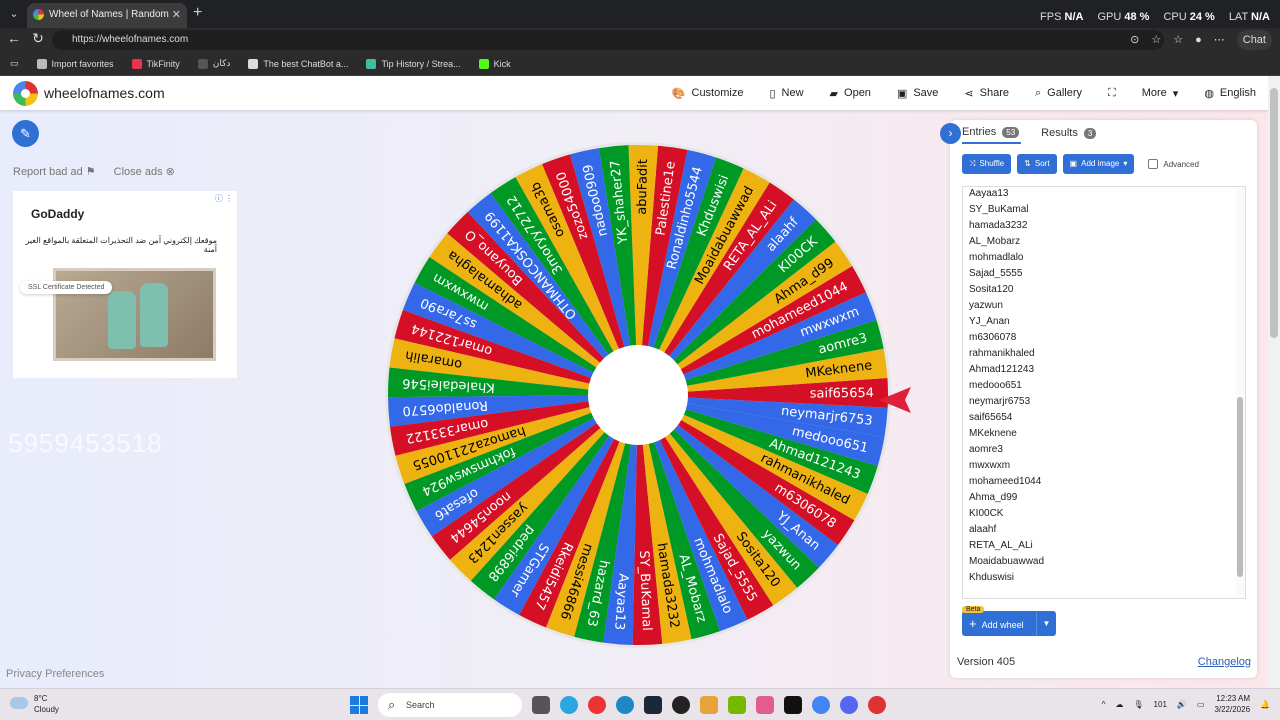 The width and height of the screenshot is (1280, 720). I want to click on entry-line: Sosita120, so click(1006, 290).